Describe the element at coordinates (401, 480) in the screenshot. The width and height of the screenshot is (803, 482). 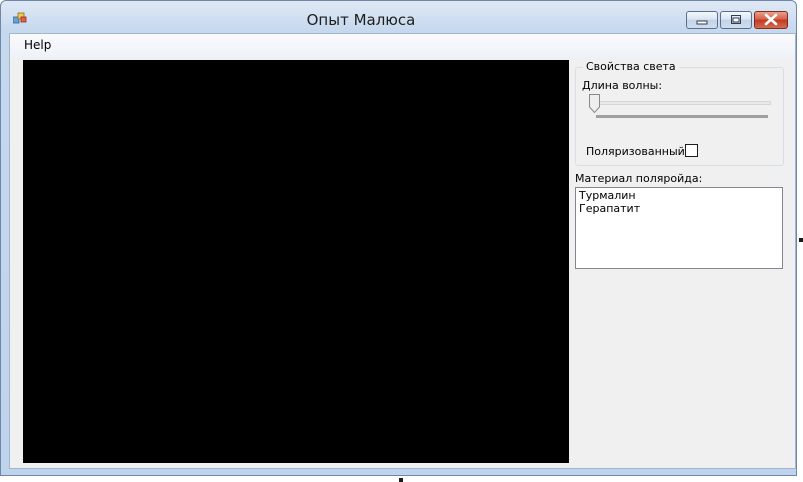
I see `resize-handle-bottom` at that location.